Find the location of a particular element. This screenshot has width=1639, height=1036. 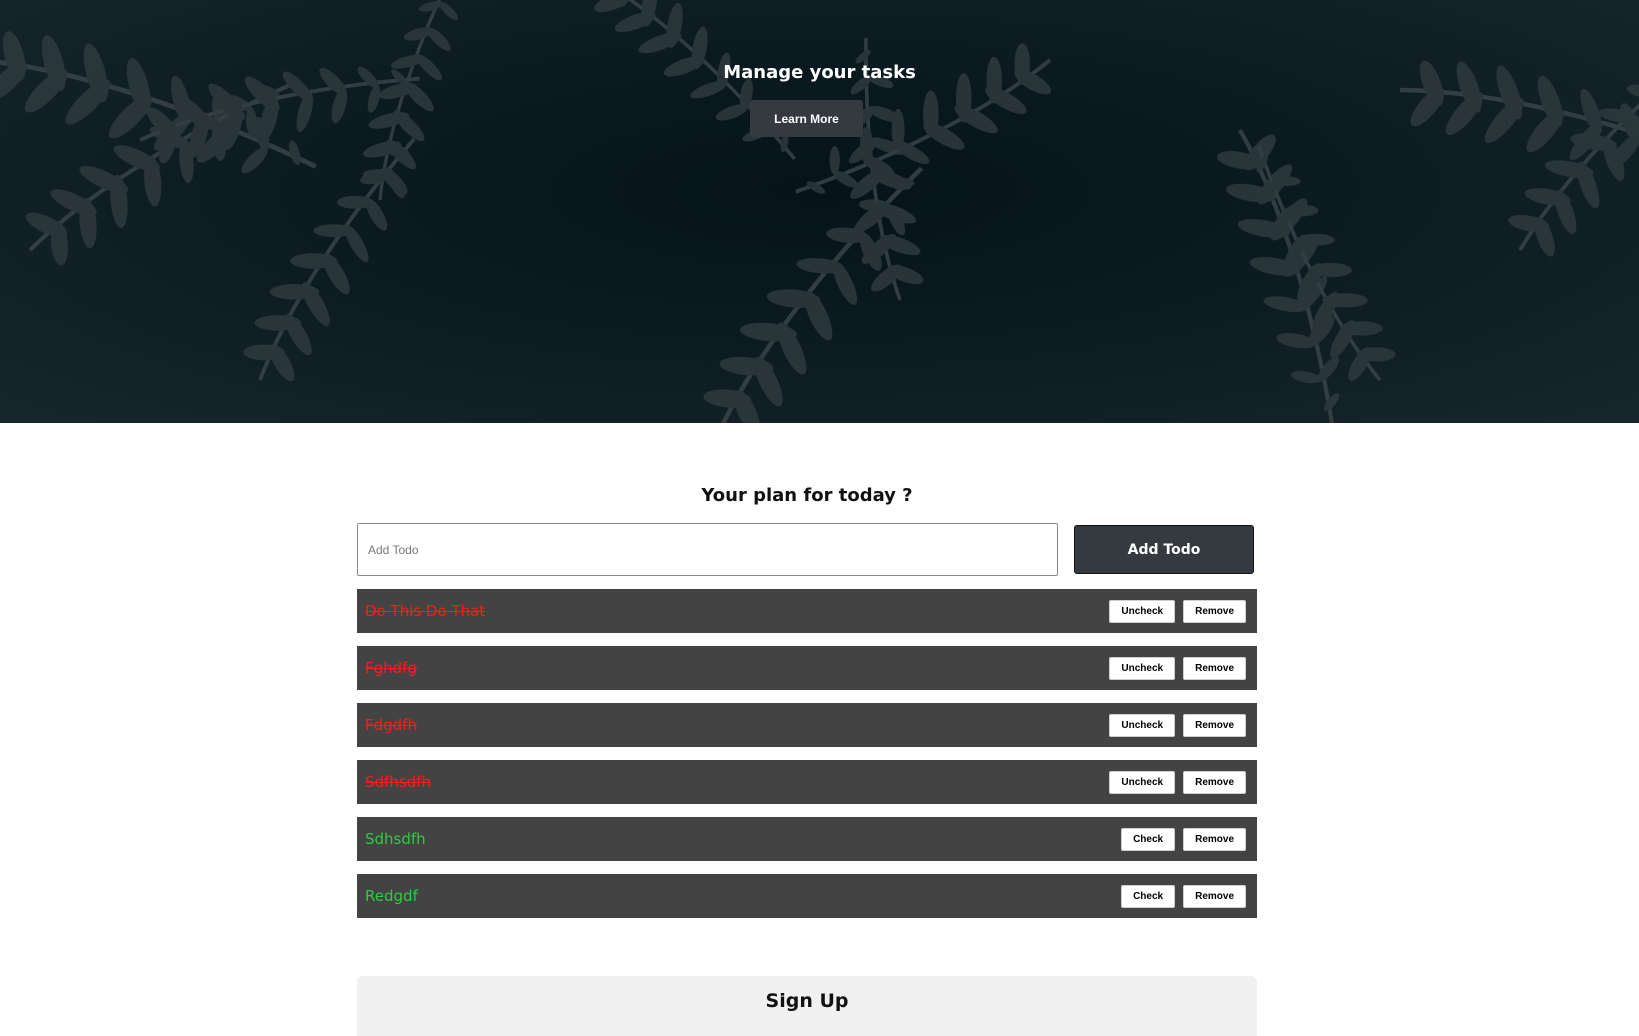

hero-title: Manage your tasks is located at coordinates (819, 72).